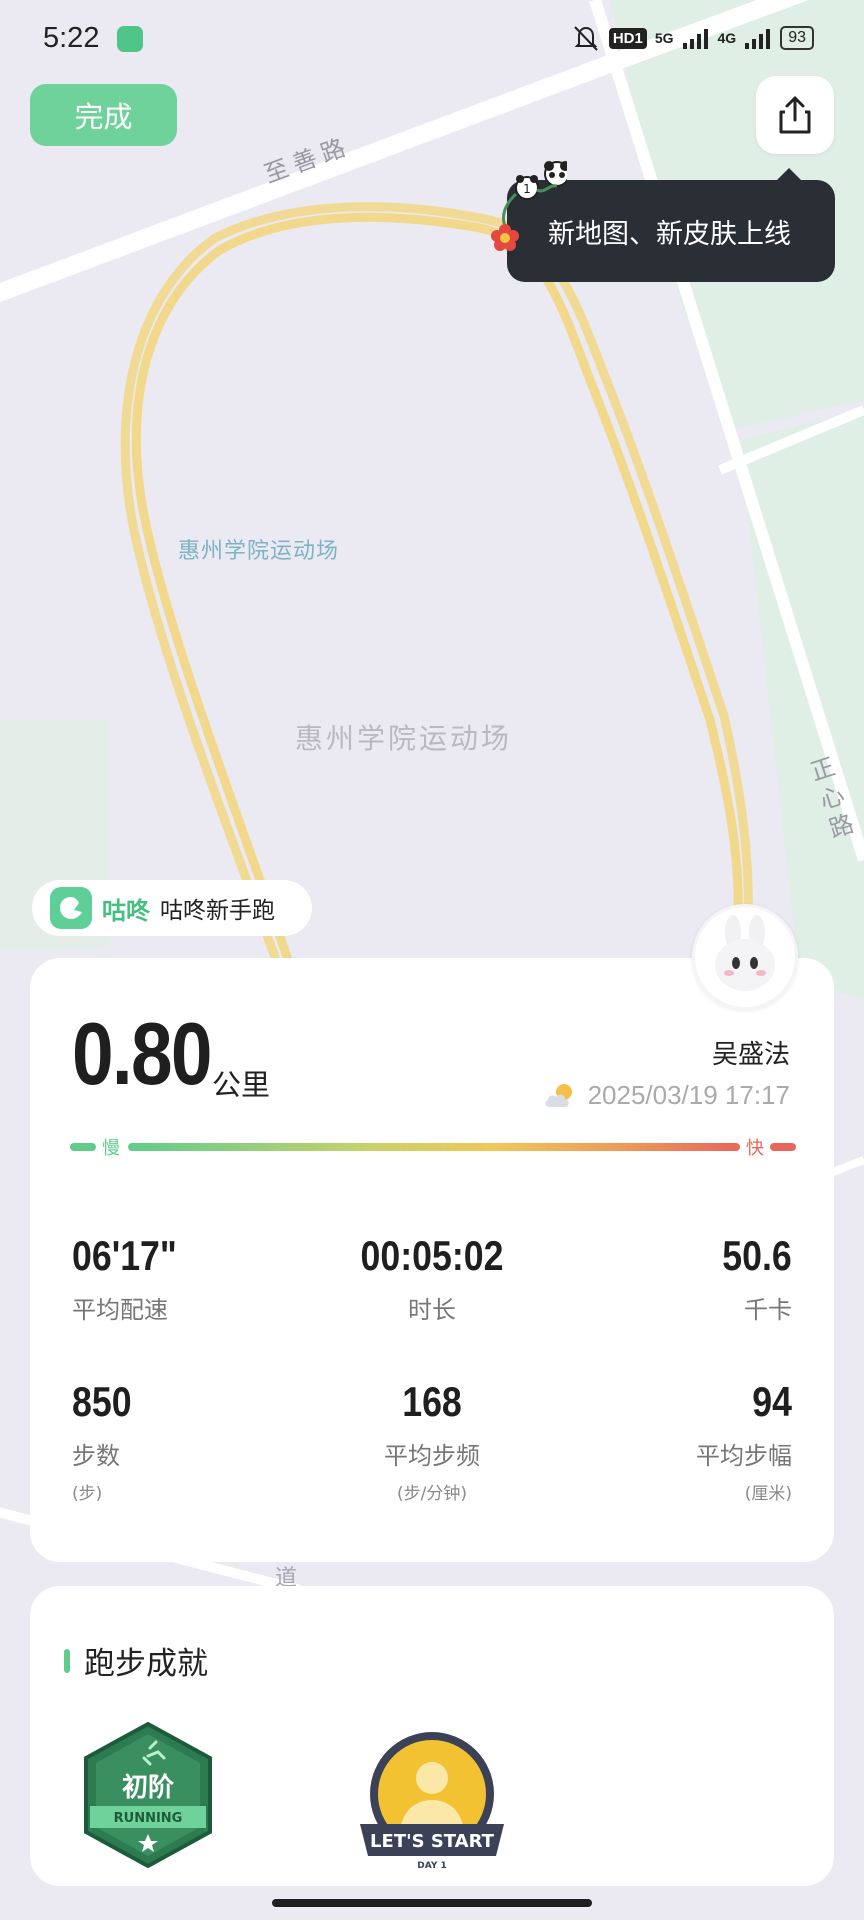 The width and height of the screenshot is (864, 1920). Describe the element at coordinates (432, 40) in the screenshot. I see `status-bar: 5:22 HD1 5G 4G 93` at that location.